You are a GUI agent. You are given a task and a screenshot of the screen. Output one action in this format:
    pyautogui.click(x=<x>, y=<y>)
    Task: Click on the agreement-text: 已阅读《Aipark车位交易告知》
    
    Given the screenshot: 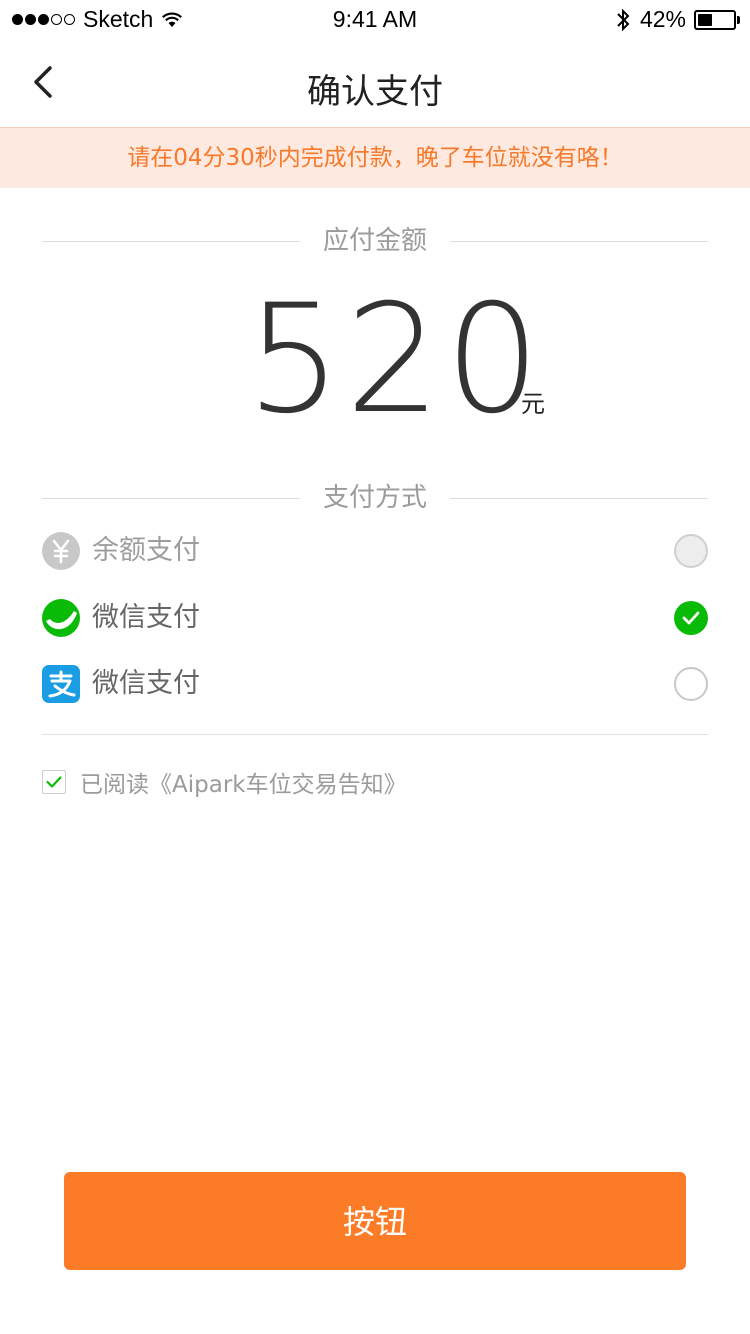 What is the action you would take?
    pyautogui.click(x=243, y=782)
    